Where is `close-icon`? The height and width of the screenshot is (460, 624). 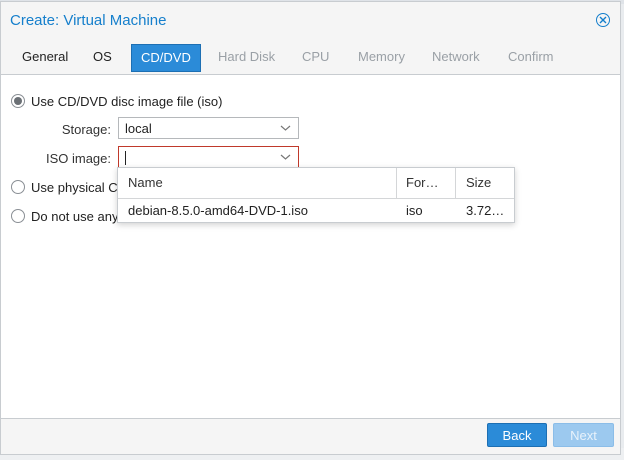 close-icon is located at coordinates (603, 20).